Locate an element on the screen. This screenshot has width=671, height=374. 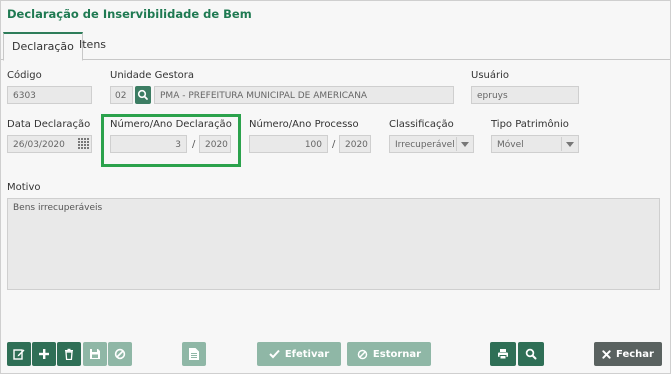
motivo-label: Motivo is located at coordinates (24, 187).